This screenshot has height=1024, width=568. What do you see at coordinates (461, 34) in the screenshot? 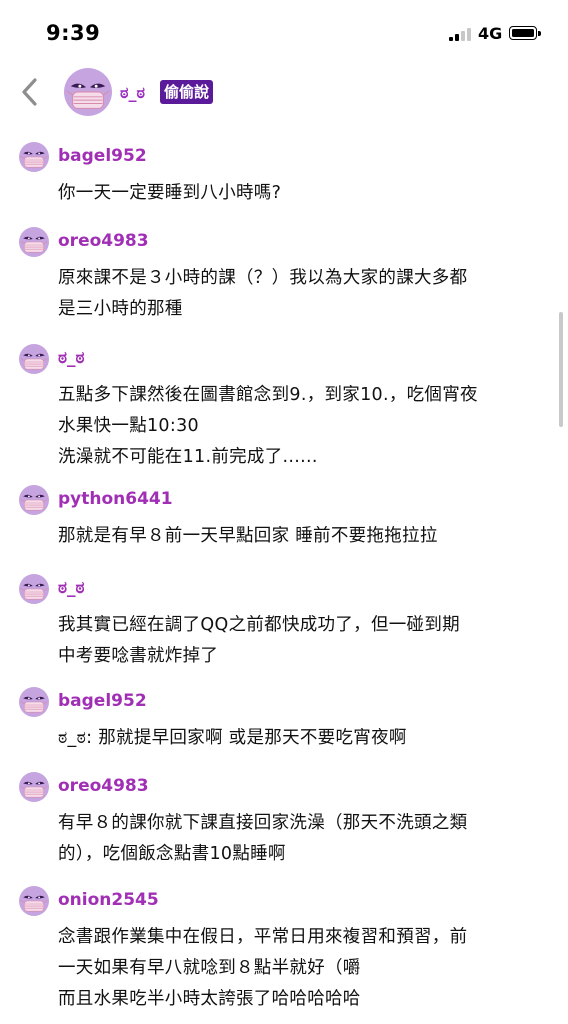
I see `signal-icon` at bounding box center [461, 34].